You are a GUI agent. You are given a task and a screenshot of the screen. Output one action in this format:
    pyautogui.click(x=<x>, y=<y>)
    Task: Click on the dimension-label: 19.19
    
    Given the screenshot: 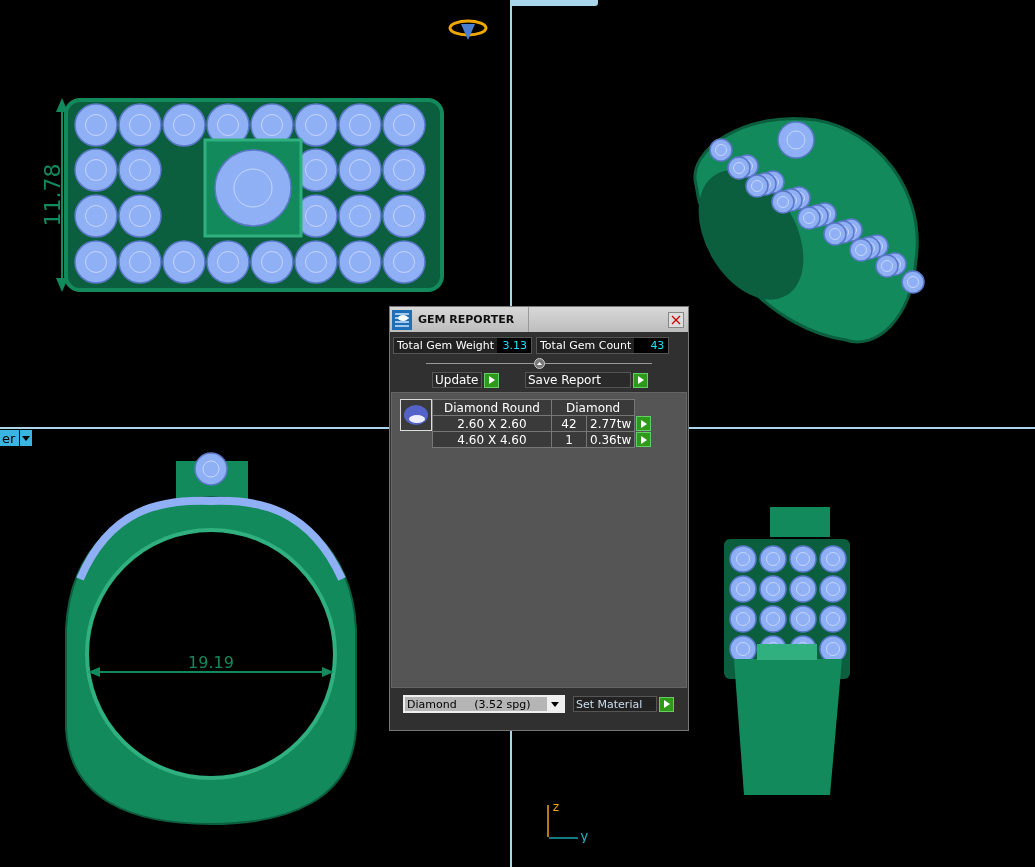 What is the action you would take?
    pyautogui.click(x=211, y=662)
    